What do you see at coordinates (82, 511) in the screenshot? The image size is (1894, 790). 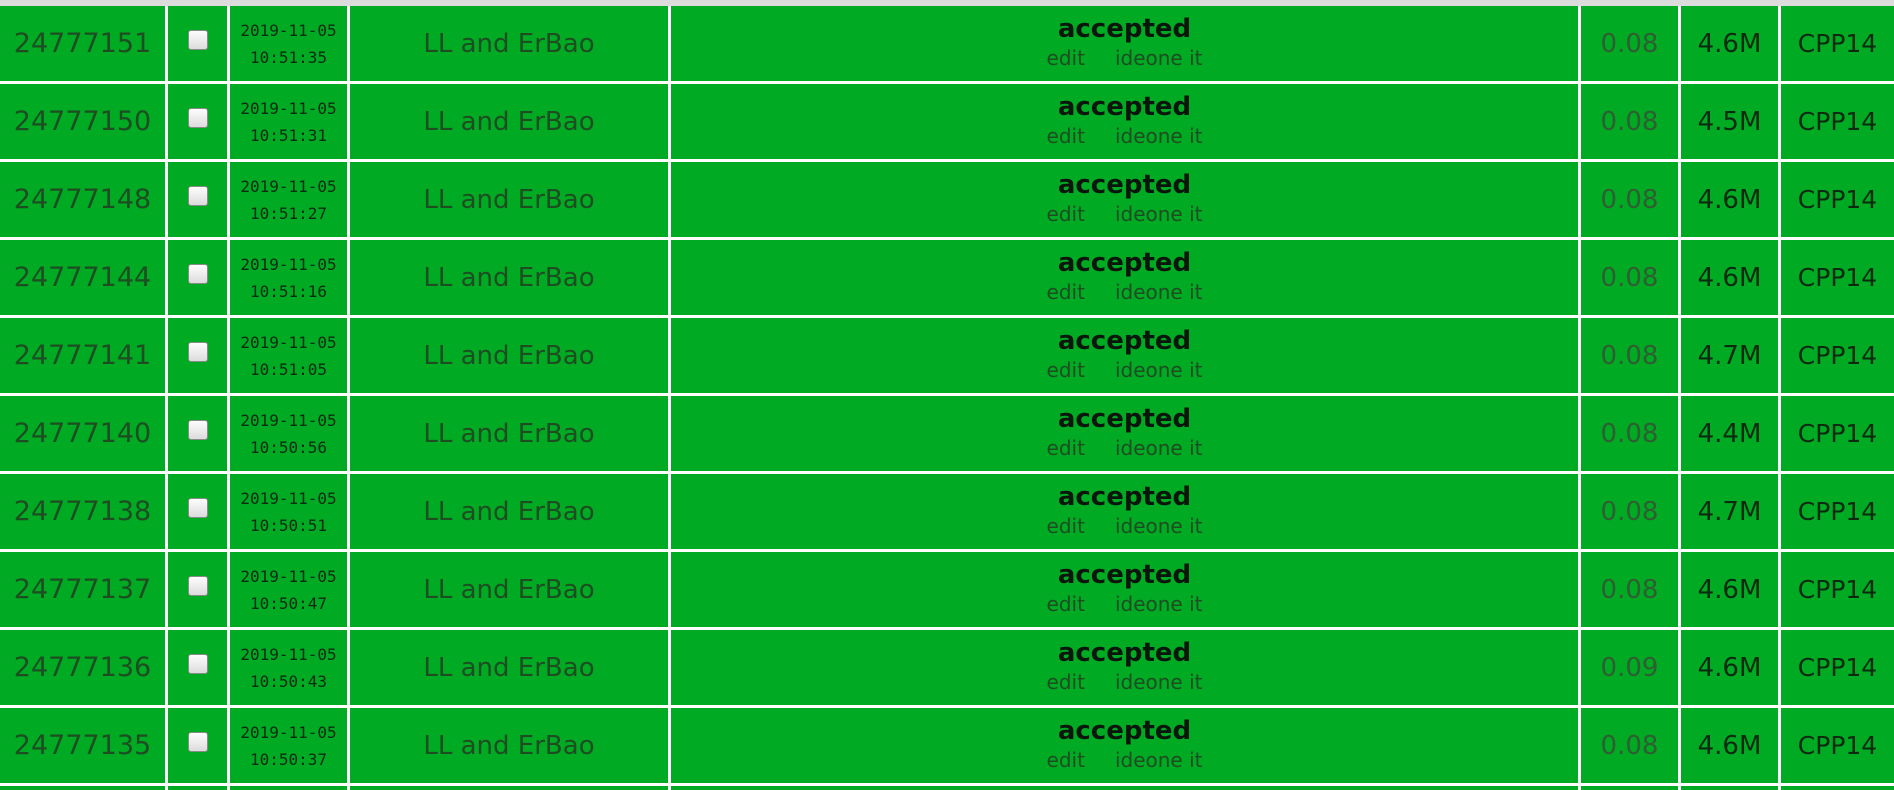 I see `submission-id-cell: 24777138` at bounding box center [82, 511].